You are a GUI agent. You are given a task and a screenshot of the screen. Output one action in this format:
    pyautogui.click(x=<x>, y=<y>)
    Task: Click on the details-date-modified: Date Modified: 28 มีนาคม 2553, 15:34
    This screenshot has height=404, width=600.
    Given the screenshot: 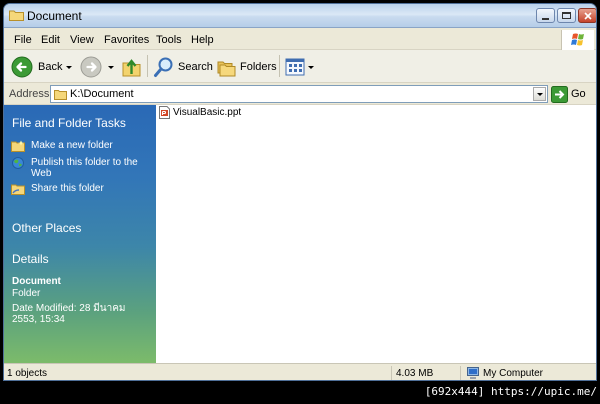 What is the action you would take?
    pyautogui.click(x=69, y=314)
    